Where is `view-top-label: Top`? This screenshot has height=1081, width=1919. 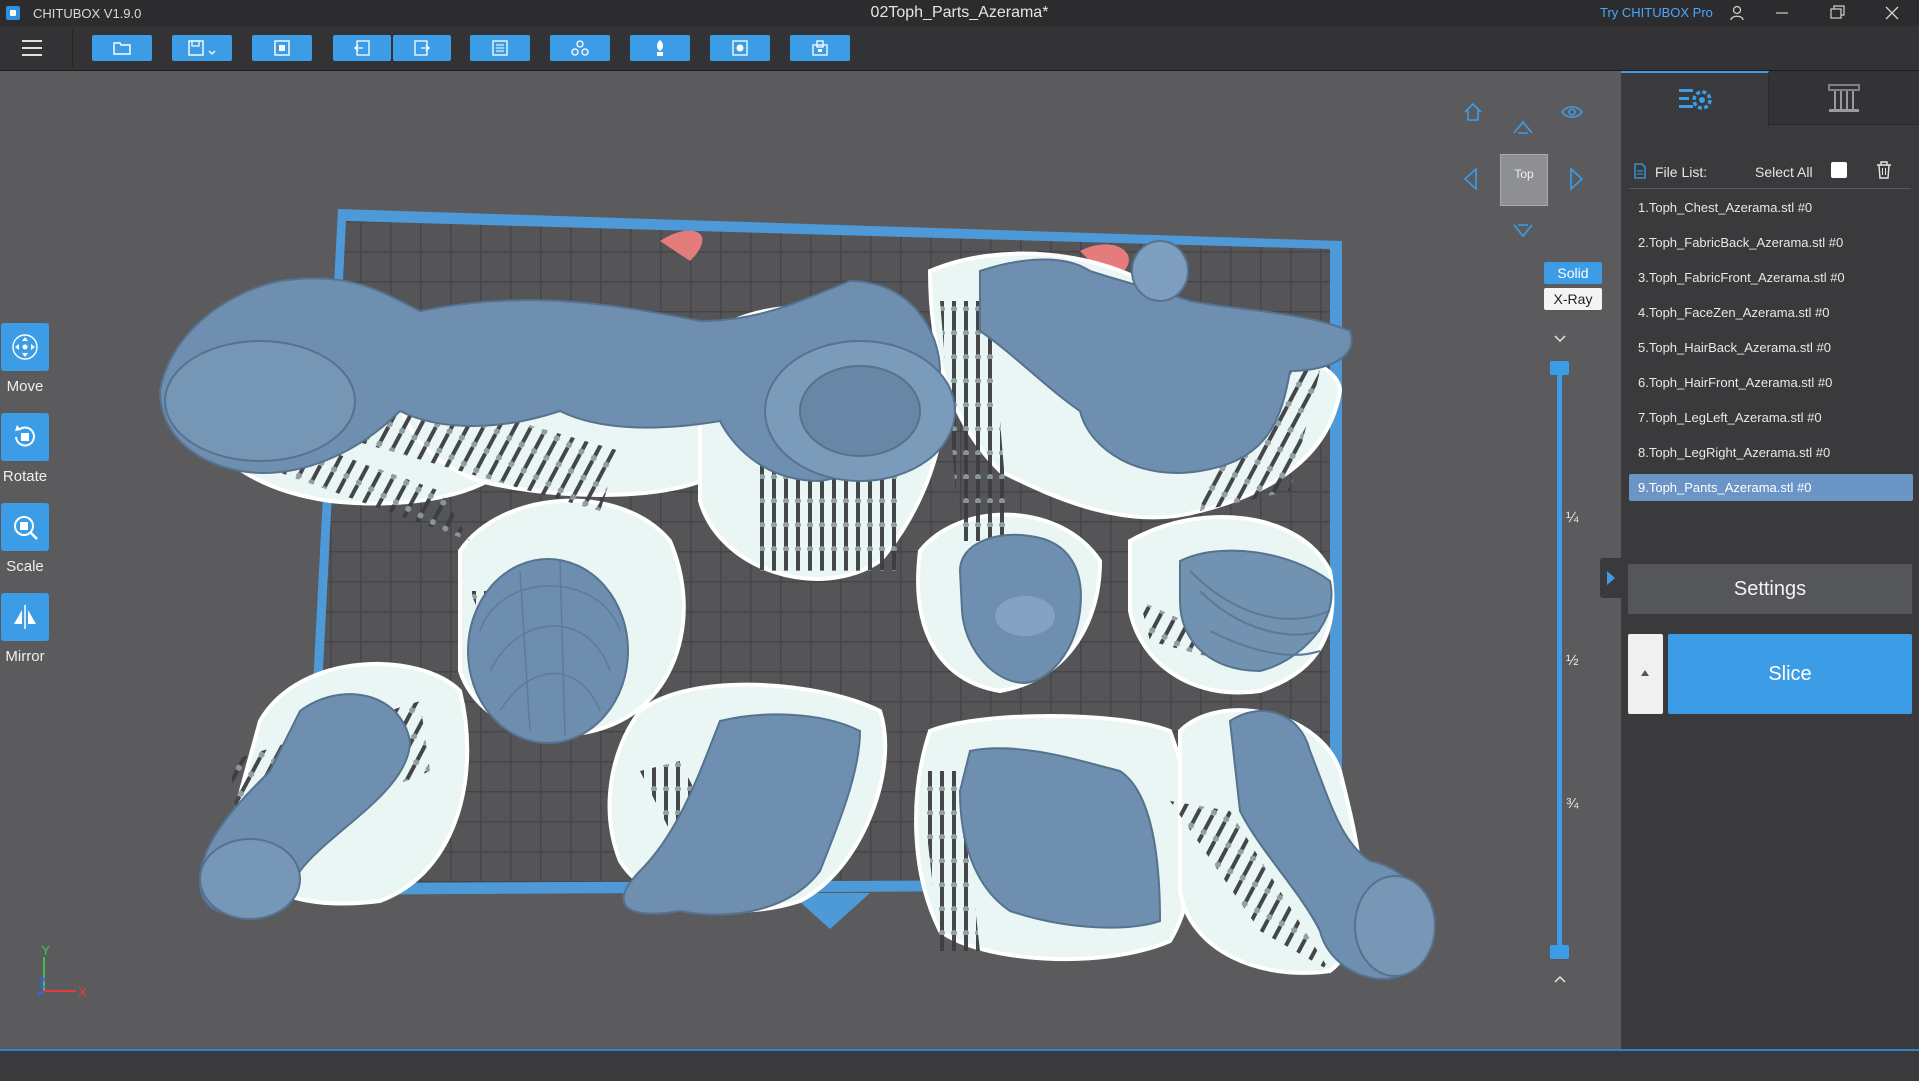 view-top-label: Top is located at coordinates (1524, 174).